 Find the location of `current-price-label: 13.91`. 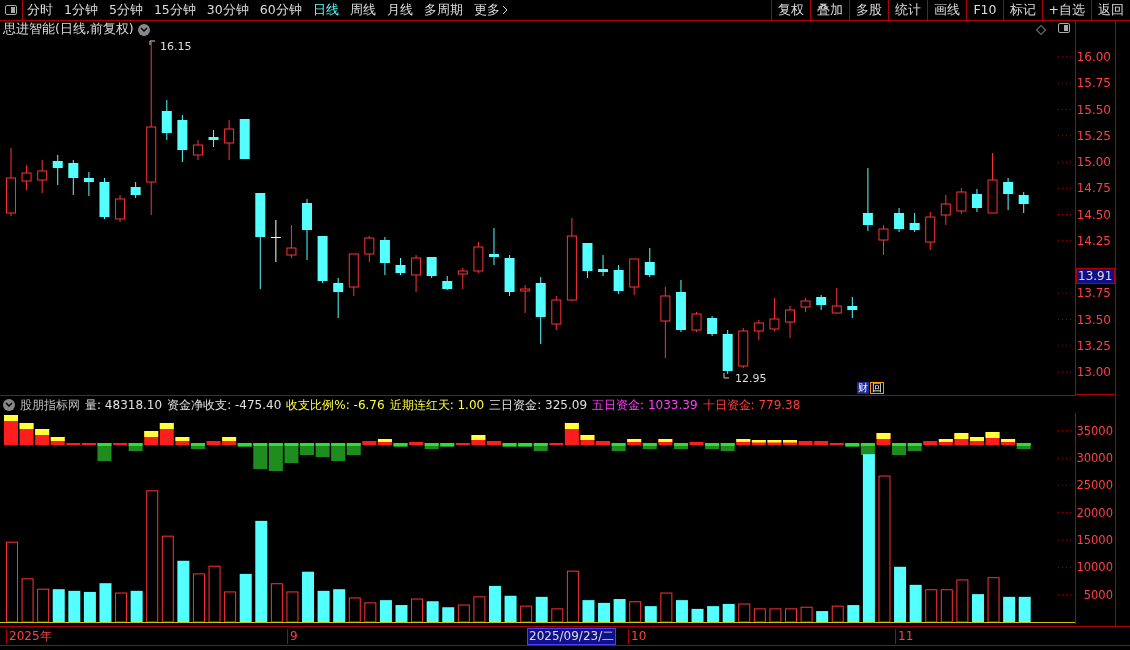

current-price-label: 13.91 is located at coordinates (1095, 276).